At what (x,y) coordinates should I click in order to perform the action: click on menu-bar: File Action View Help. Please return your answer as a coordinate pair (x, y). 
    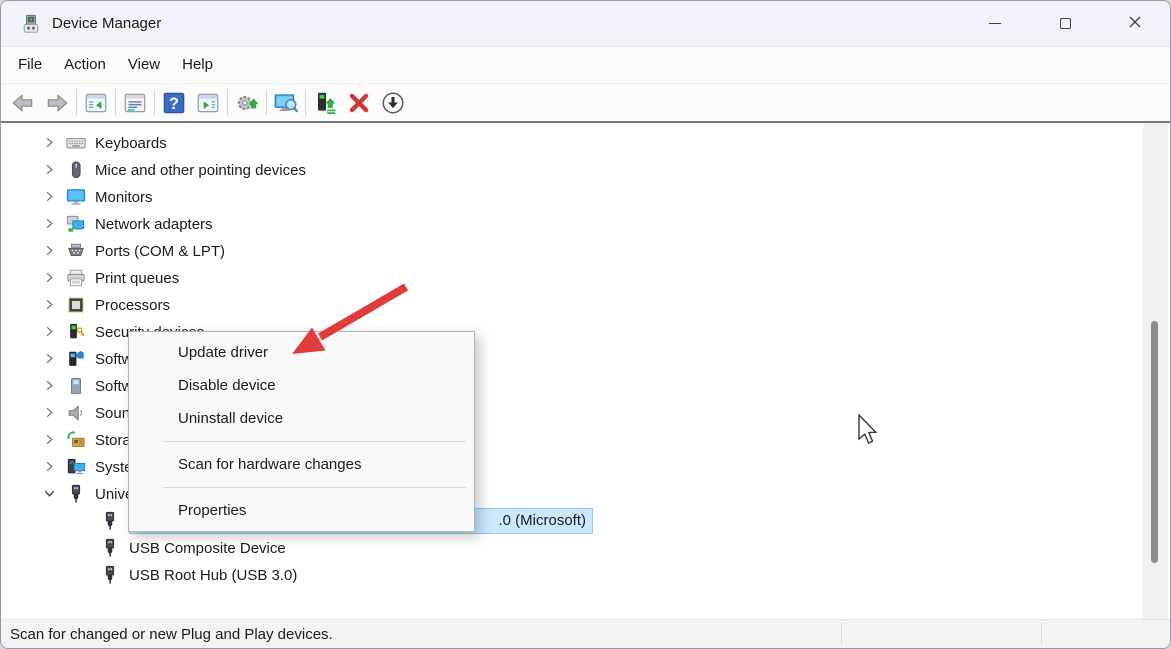
    Looking at the image, I should click on (585, 64).